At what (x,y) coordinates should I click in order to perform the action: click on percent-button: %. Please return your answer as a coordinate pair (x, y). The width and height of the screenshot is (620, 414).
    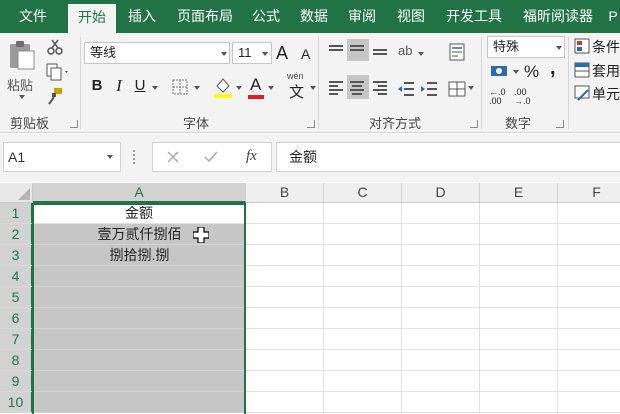
    Looking at the image, I should click on (531, 72).